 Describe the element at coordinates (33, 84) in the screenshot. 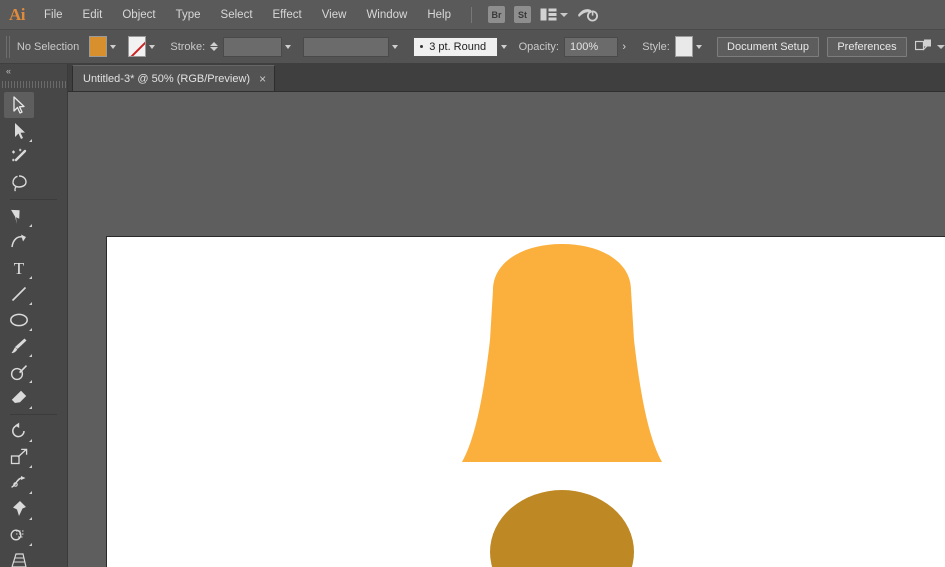

I see `tools-panel-grip` at that location.